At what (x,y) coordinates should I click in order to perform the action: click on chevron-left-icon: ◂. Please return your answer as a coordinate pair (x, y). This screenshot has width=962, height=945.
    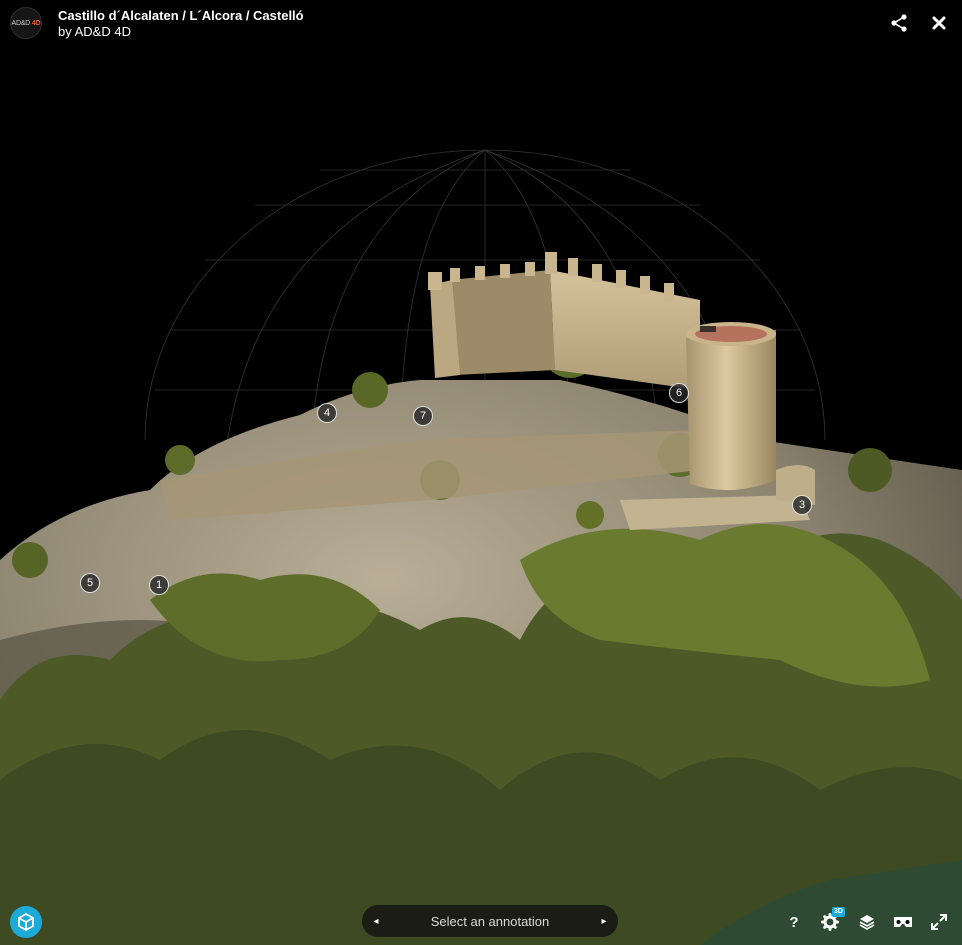
    Looking at the image, I should click on (376, 921).